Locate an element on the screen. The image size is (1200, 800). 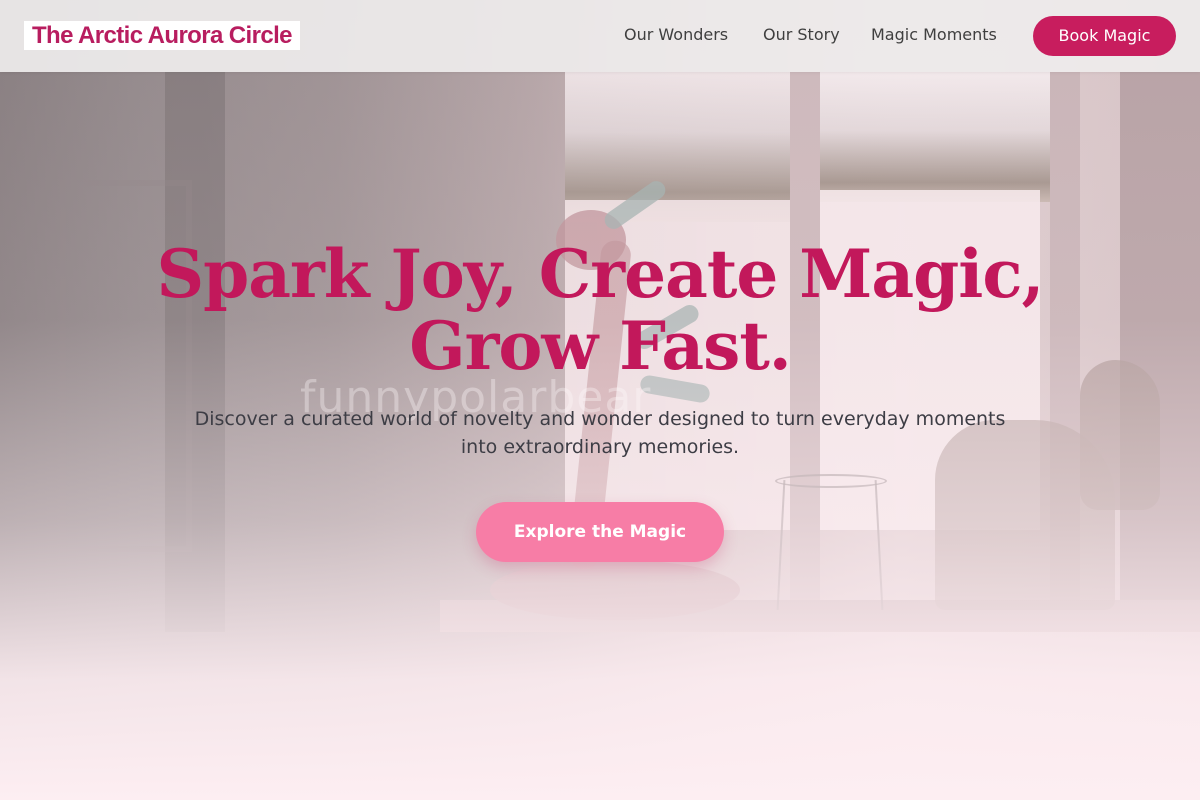
hero-subtitle-line-2: into extraordinary memories. is located at coordinates (600, 447).